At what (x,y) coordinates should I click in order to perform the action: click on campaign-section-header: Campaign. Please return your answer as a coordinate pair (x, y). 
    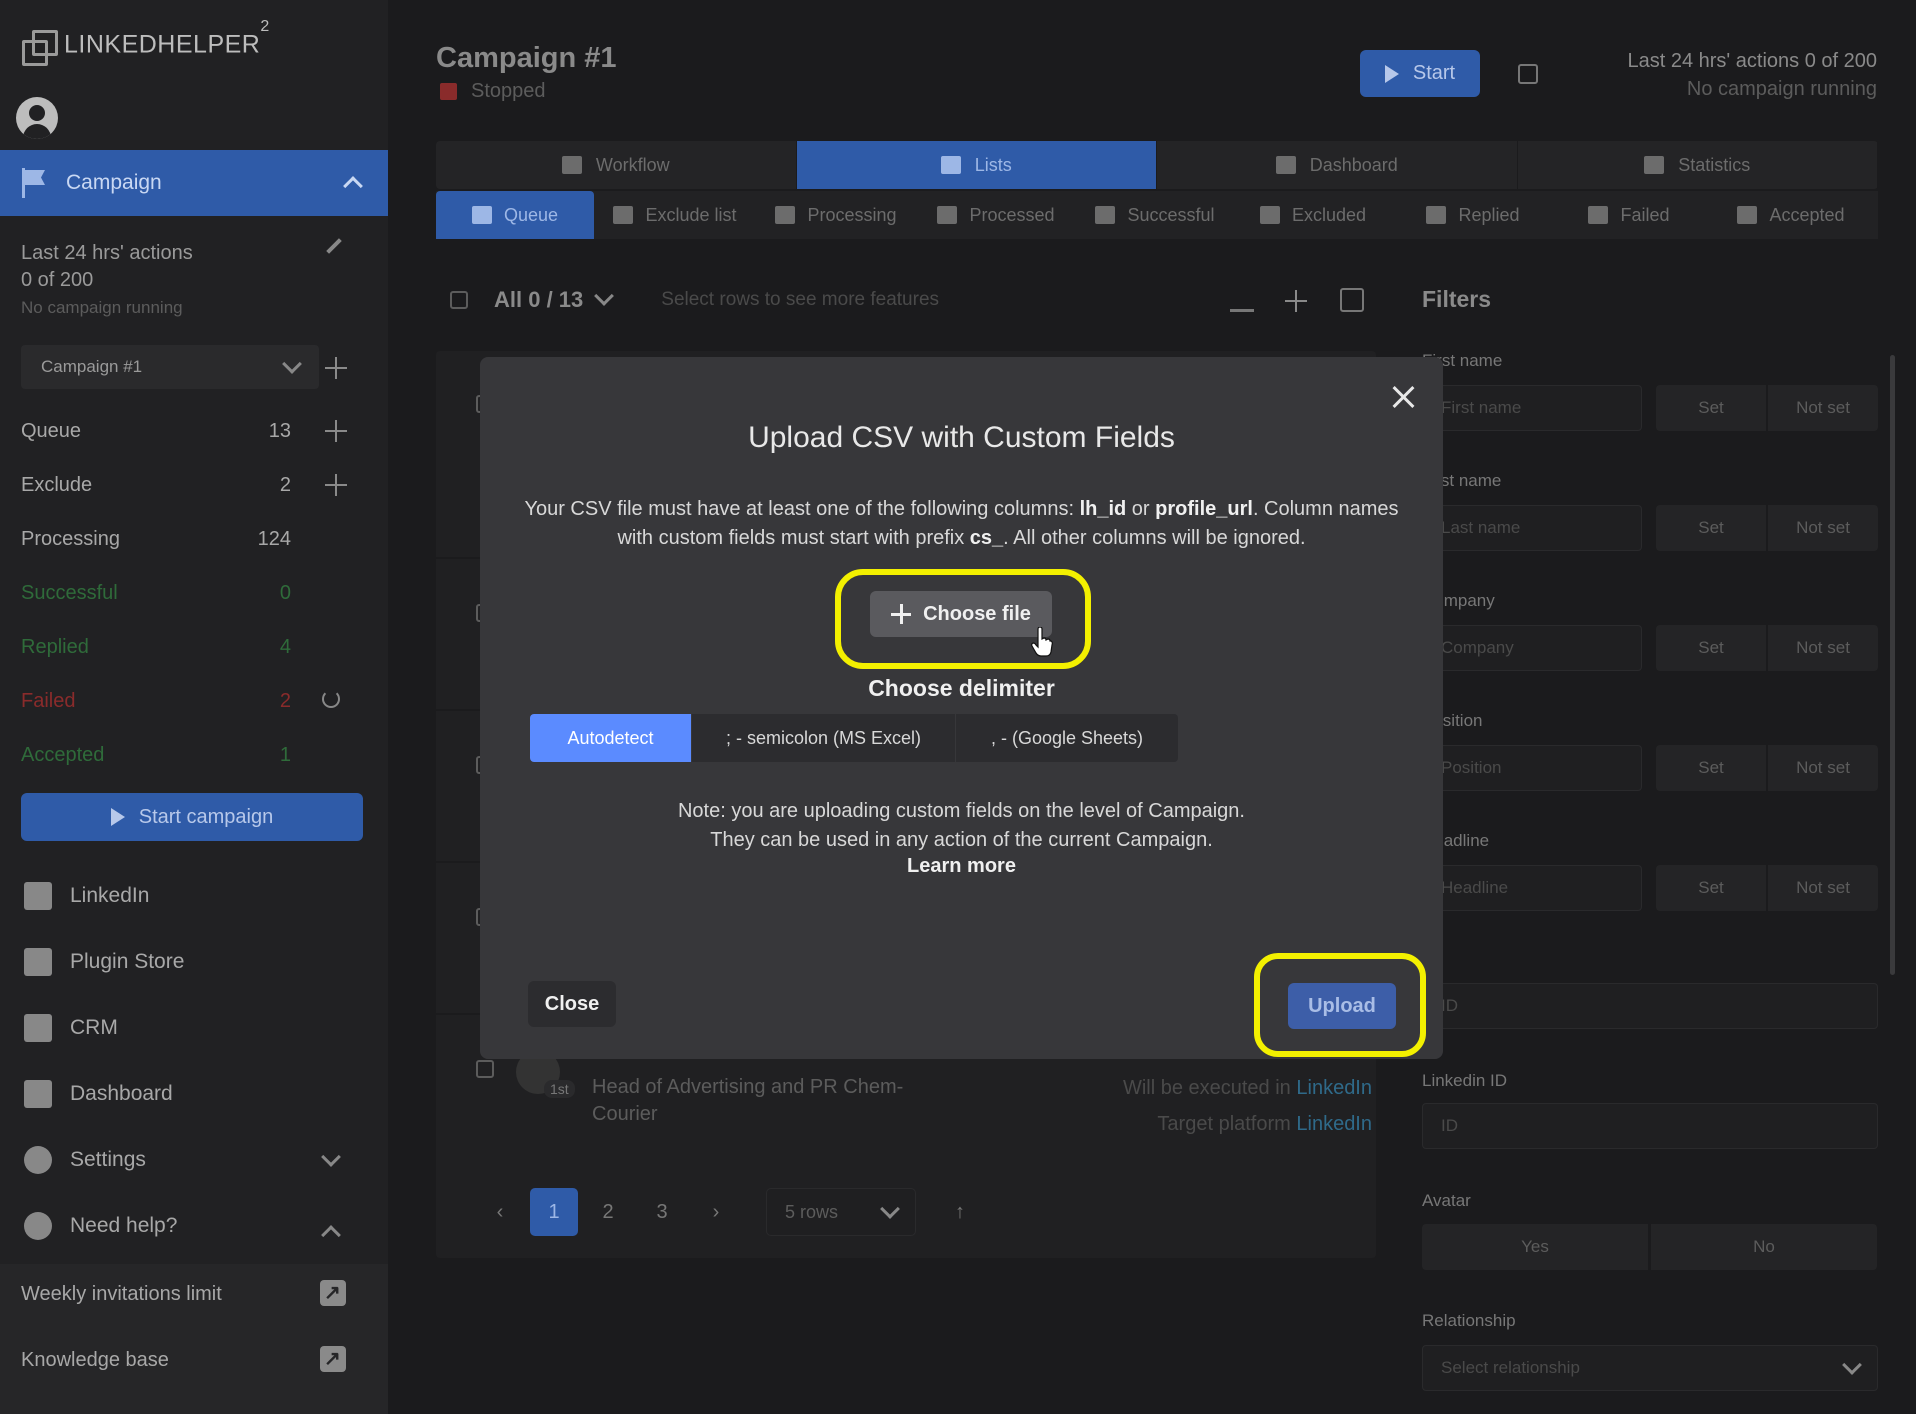
    Looking at the image, I should click on (194, 183).